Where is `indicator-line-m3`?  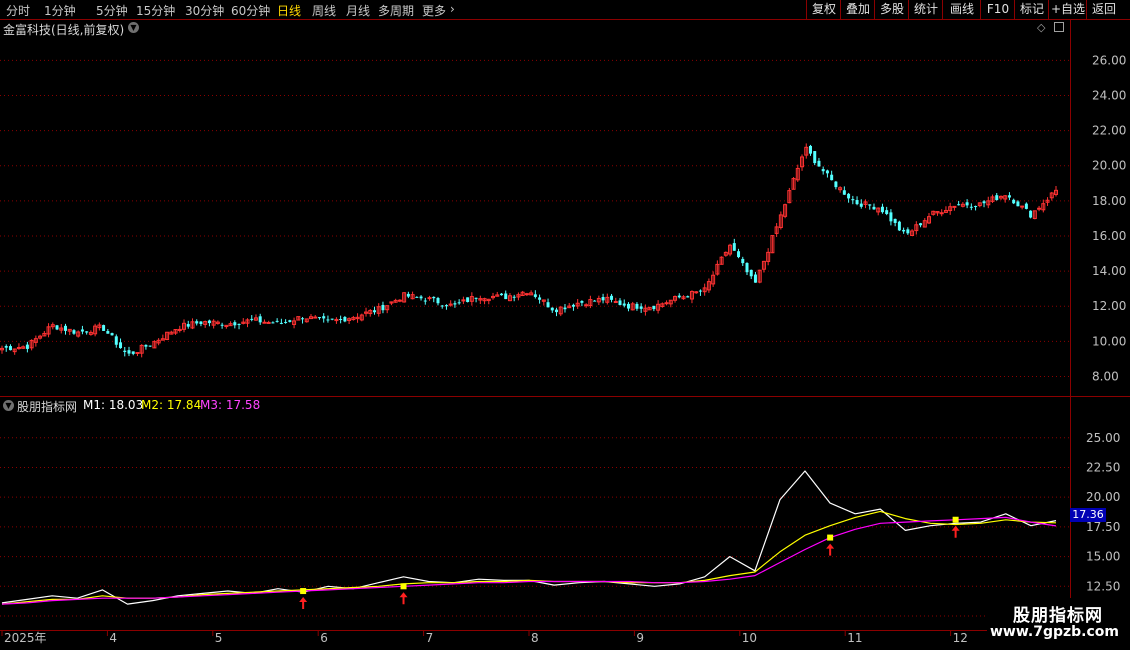 indicator-line-m3 is located at coordinates (529, 560).